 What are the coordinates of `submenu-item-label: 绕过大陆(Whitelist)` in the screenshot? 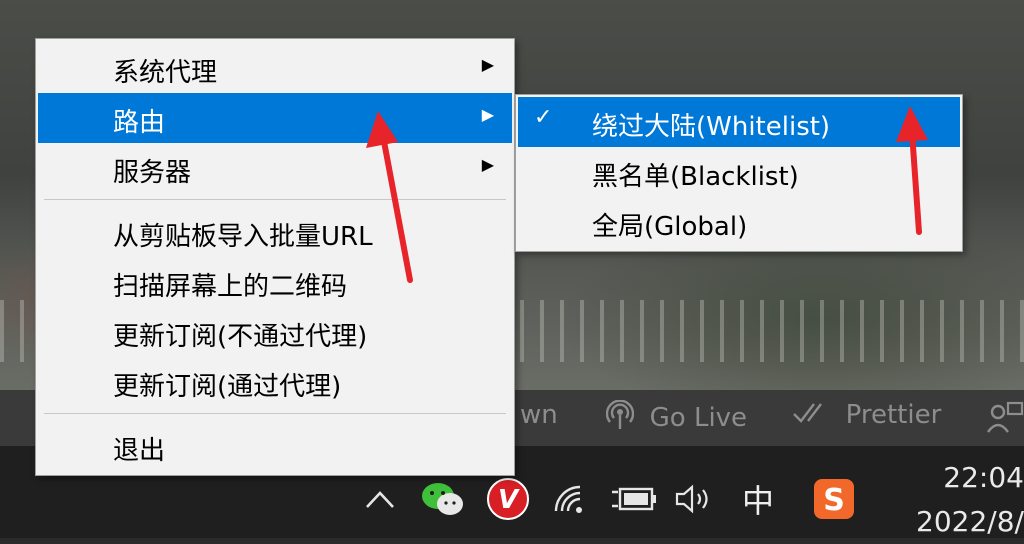 It's located at (711, 127).